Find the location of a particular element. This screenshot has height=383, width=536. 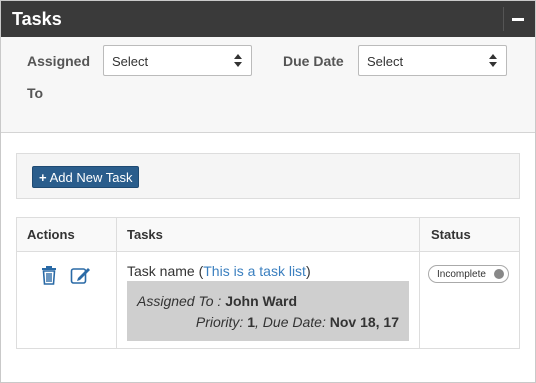

assigned-to-select-value: Select is located at coordinates (130, 61).